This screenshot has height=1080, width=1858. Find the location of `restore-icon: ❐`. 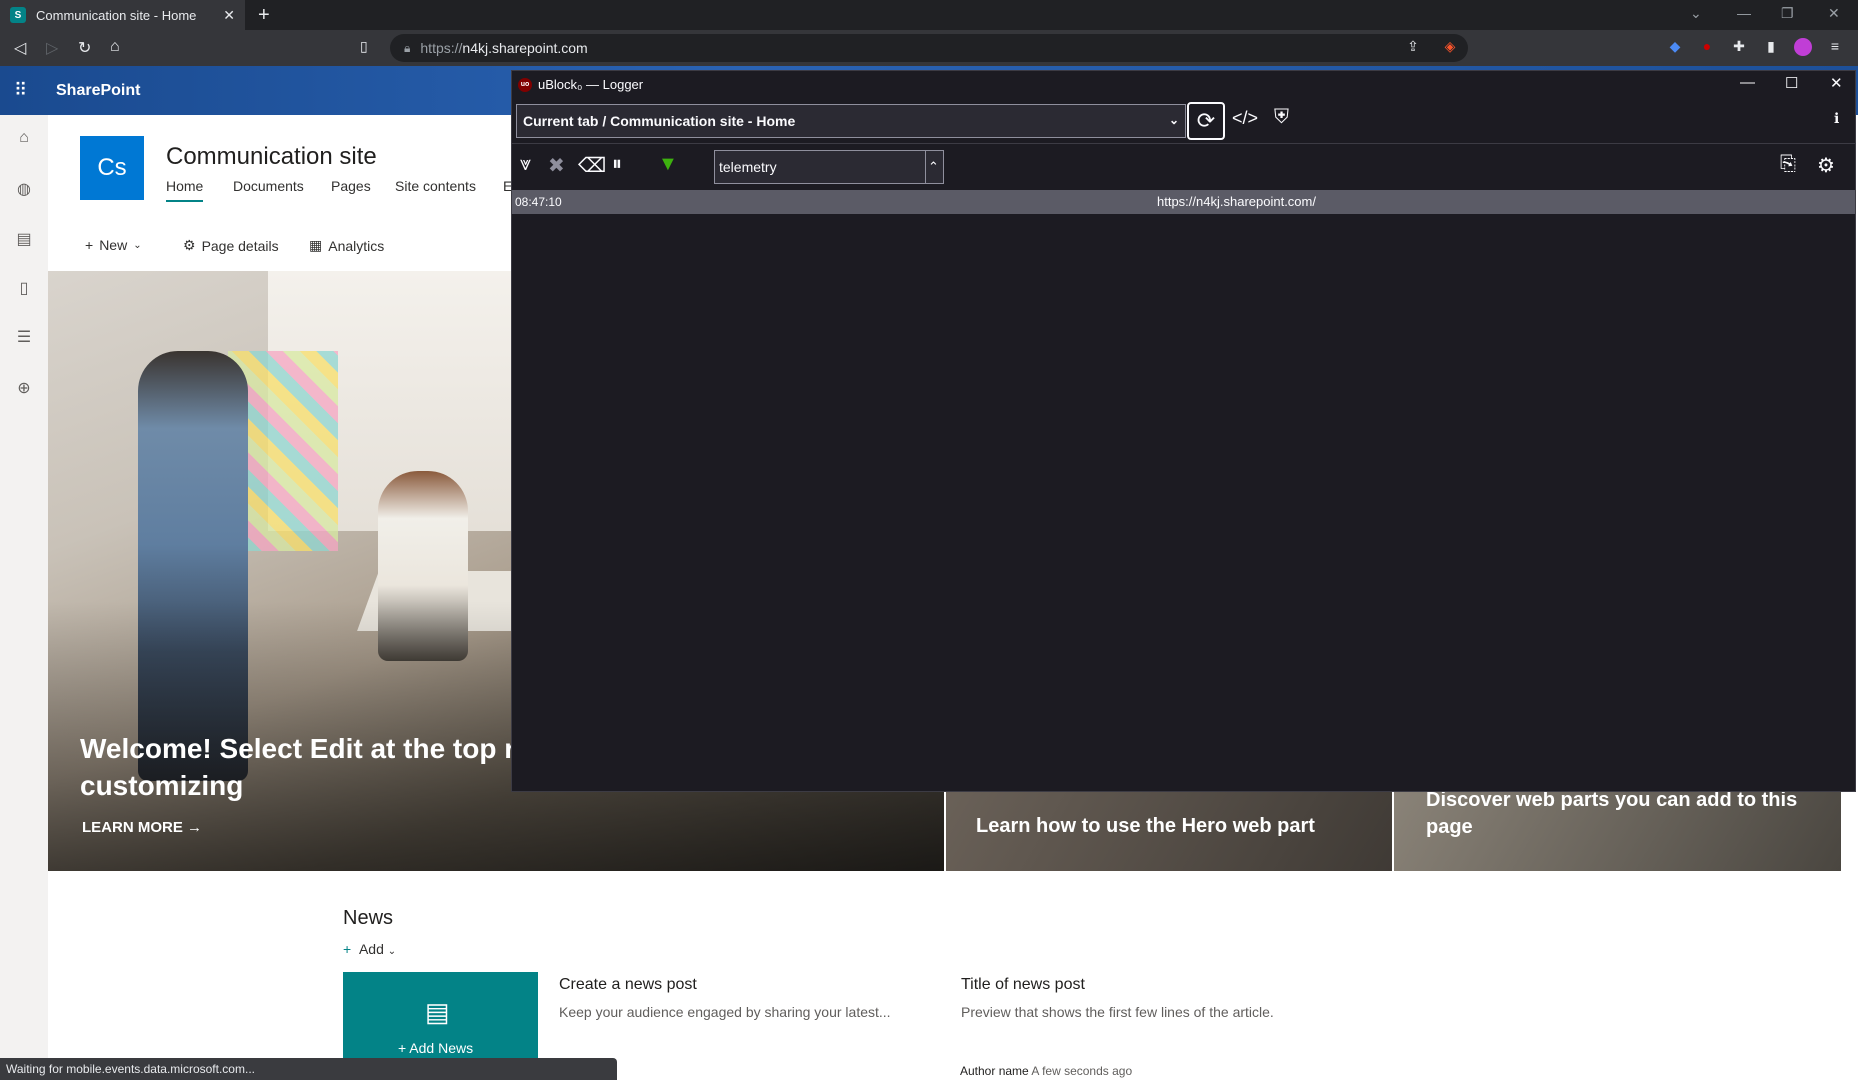

restore-icon: ❐ is located at coordinates (1787, 13).